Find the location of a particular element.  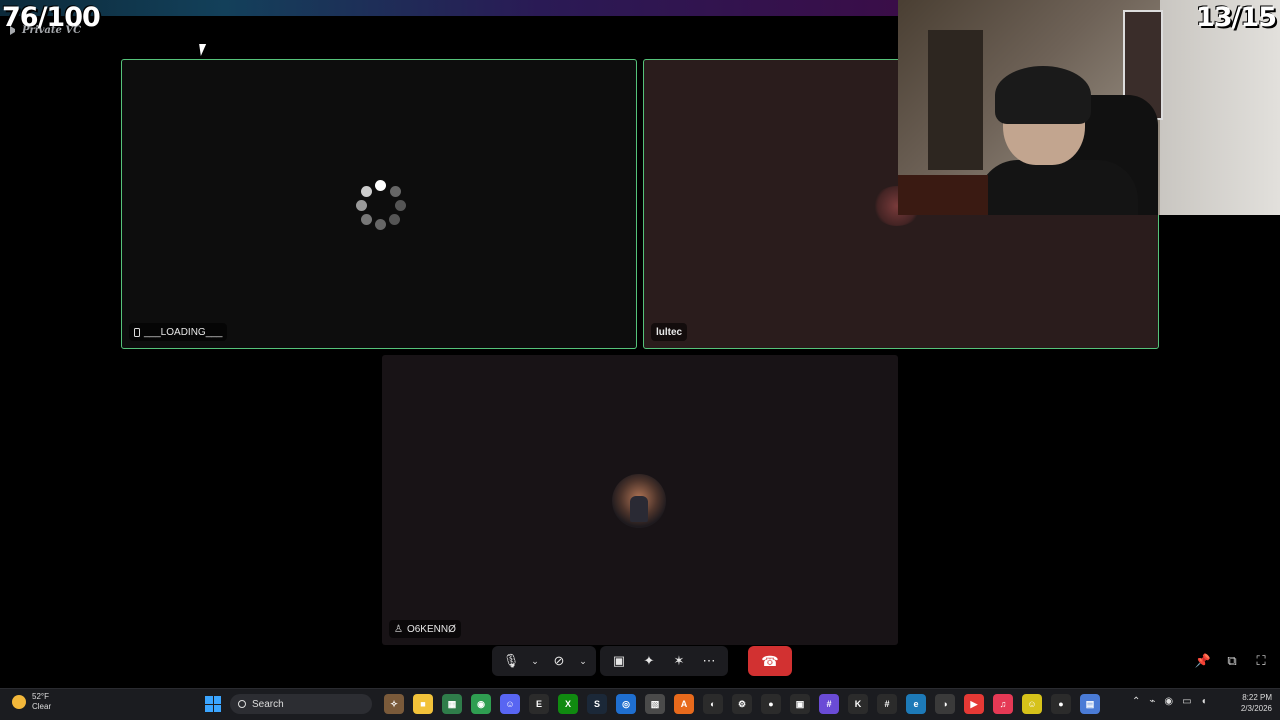

audio-video-group: 🎙 ⌄ ⊘ ⌄ is located at coordinates (544, 661).